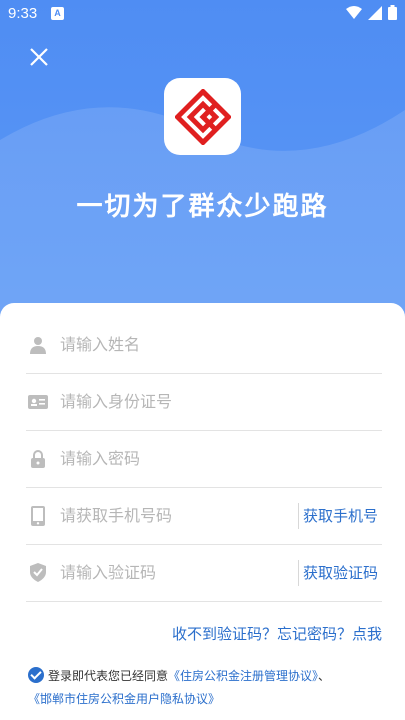  I want to click on phone-field: 获取手机号, so click(204, 516).